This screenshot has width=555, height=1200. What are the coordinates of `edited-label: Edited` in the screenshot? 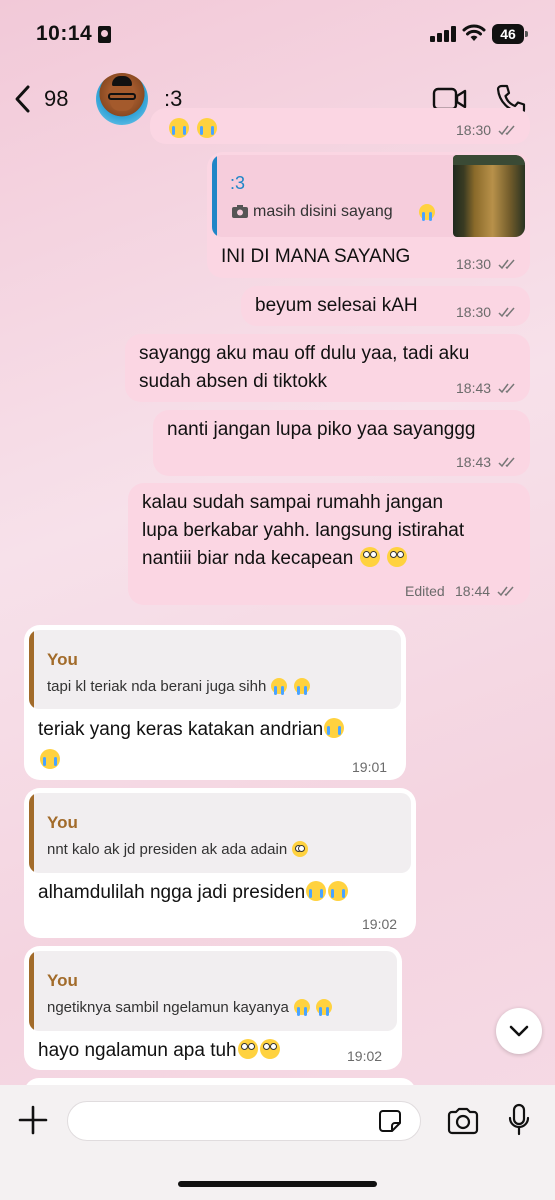 It's located at (425, 591).